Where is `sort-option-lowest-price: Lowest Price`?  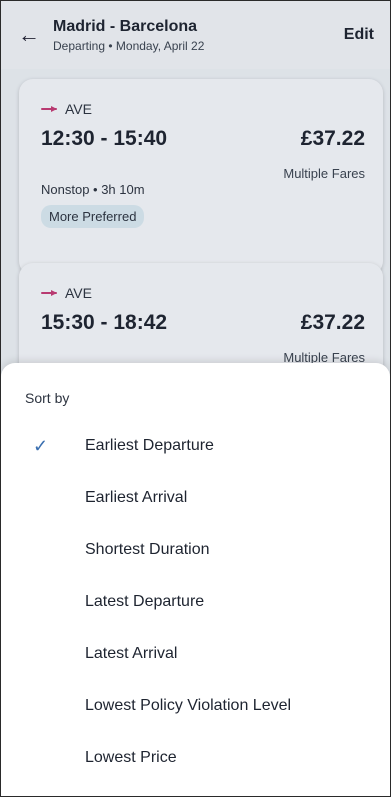 sort-option-lowest-price: Lowest Price is located at coordinates (195, 758).